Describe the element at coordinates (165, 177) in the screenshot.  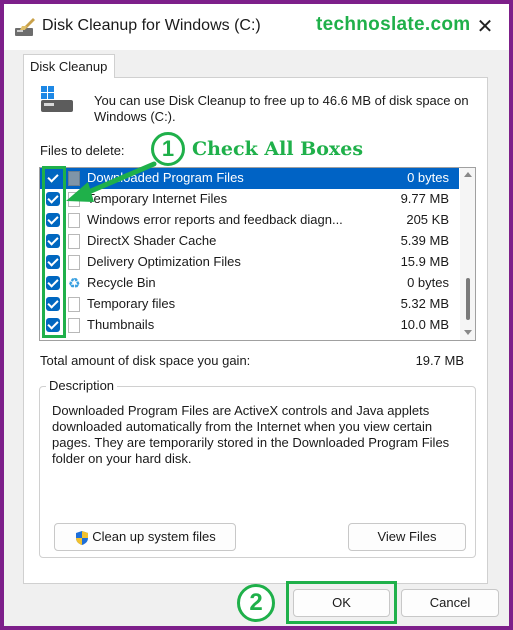
I see `file-name: Downloaded Program Files` at that location.